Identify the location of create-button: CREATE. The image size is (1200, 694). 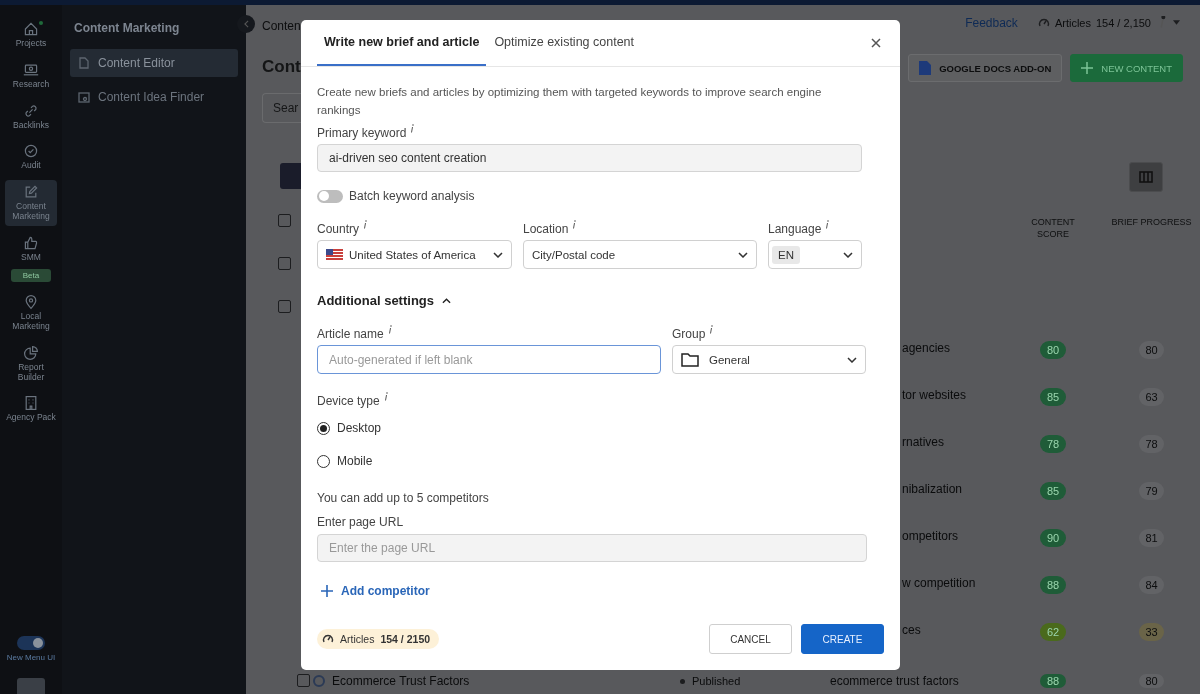
(842, 639).